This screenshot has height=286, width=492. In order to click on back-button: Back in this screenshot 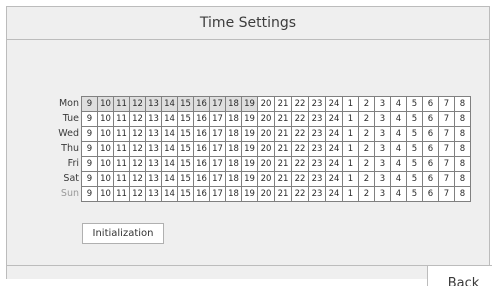, I will do `click(459, 275)`.